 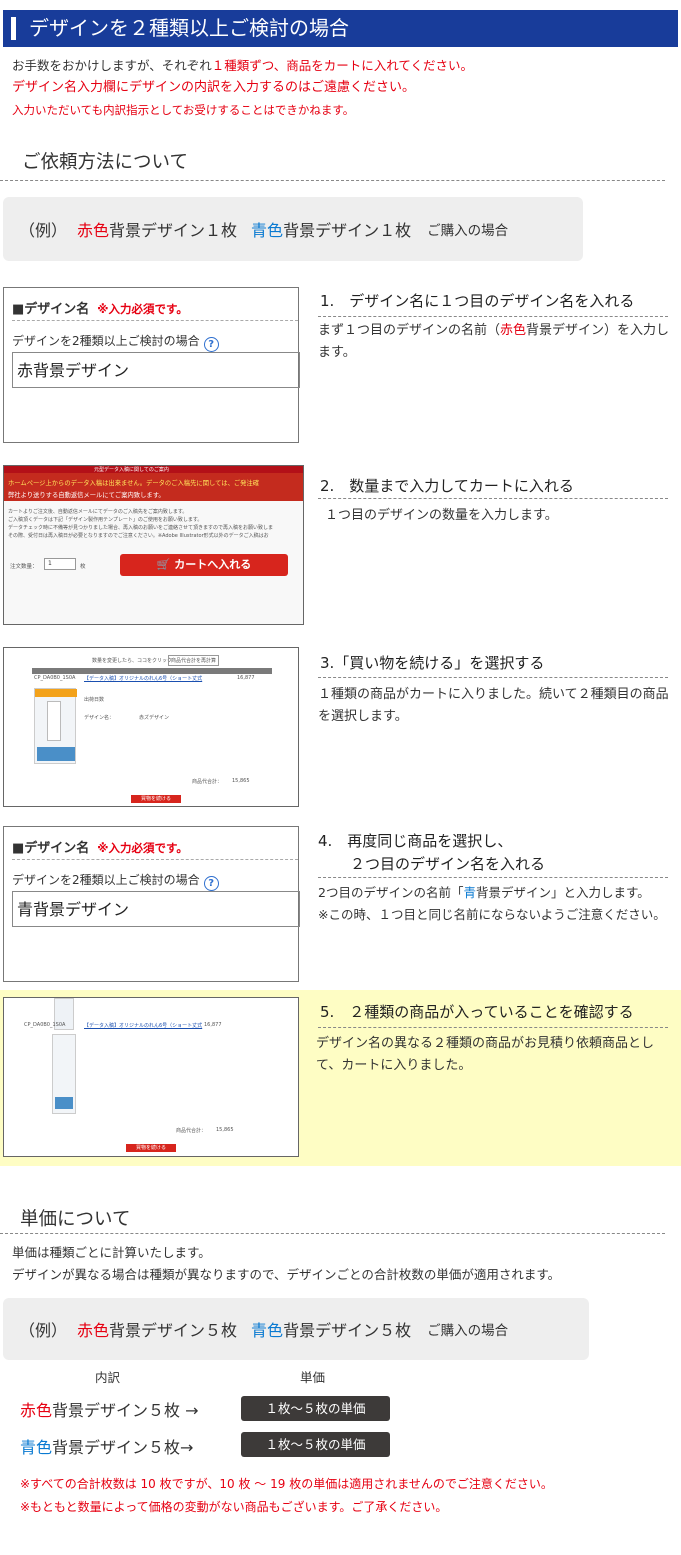 What do you see at coordinates (154, 718) in the screenshot?
I see `detail-row: 赤ズデザイン` at bounding box center [154, 718].